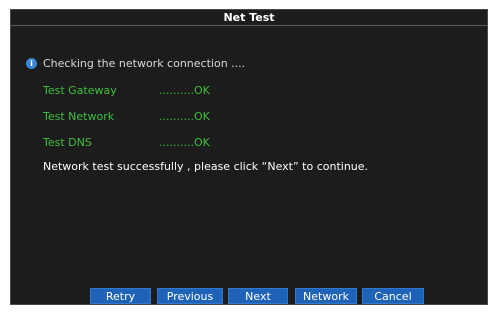 The width and height of the screenshot is (499, 312). Describe the element at coordinates (258, 296) in the screenshot. I see `next-button: Next` at that location.